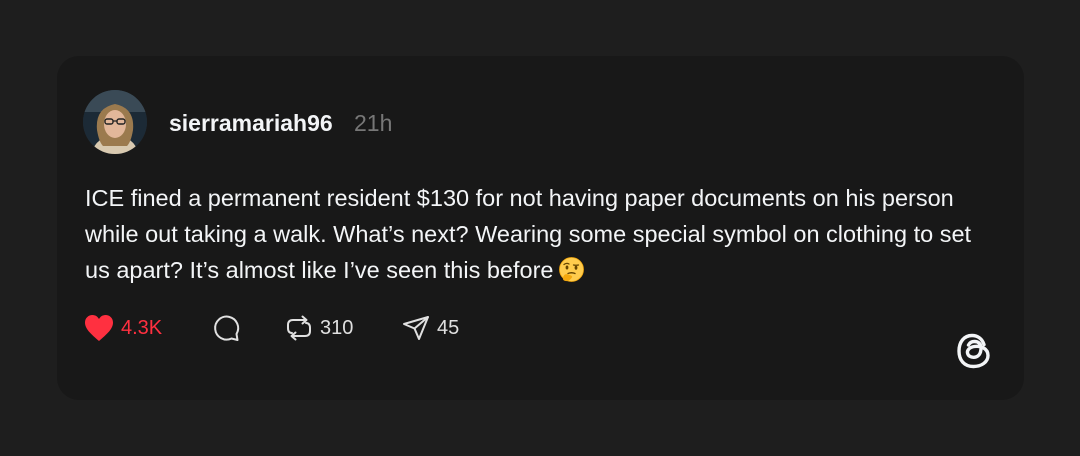 This screenshot has height=456, width=1080. Describe the element at coordinates (318, 328) in the screenshot. I see `repost-button: 310` at that location.